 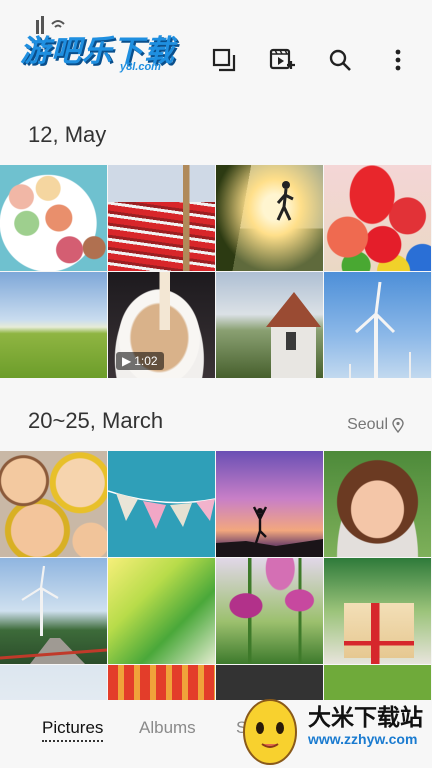 I want to click on play-icon: ▶, so click(x=127, y=361).